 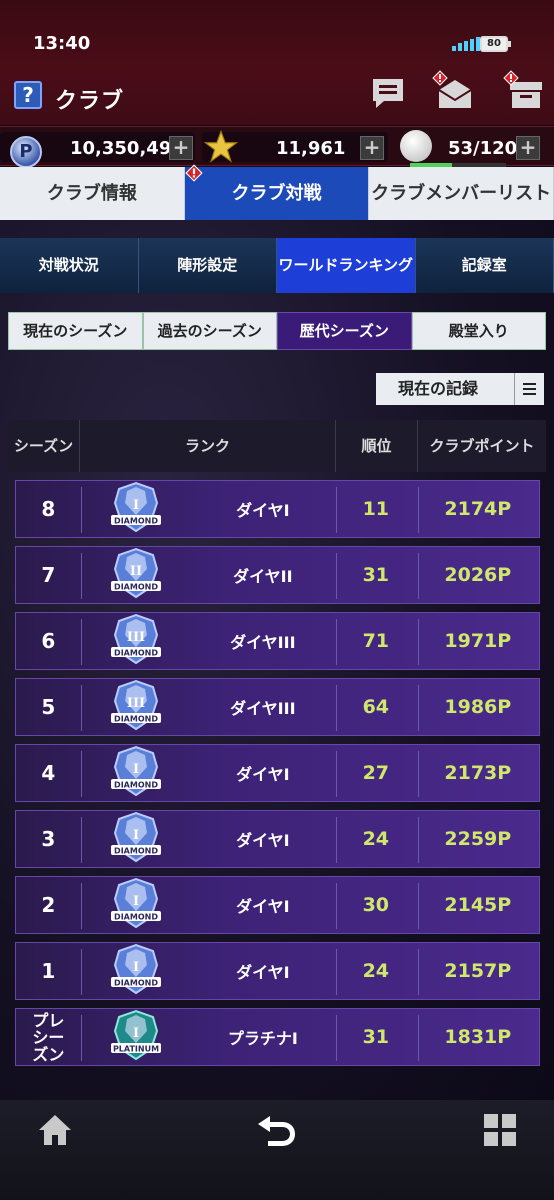 I want to click on tab-formation: 陣形設定, so click(x=207, y=265).